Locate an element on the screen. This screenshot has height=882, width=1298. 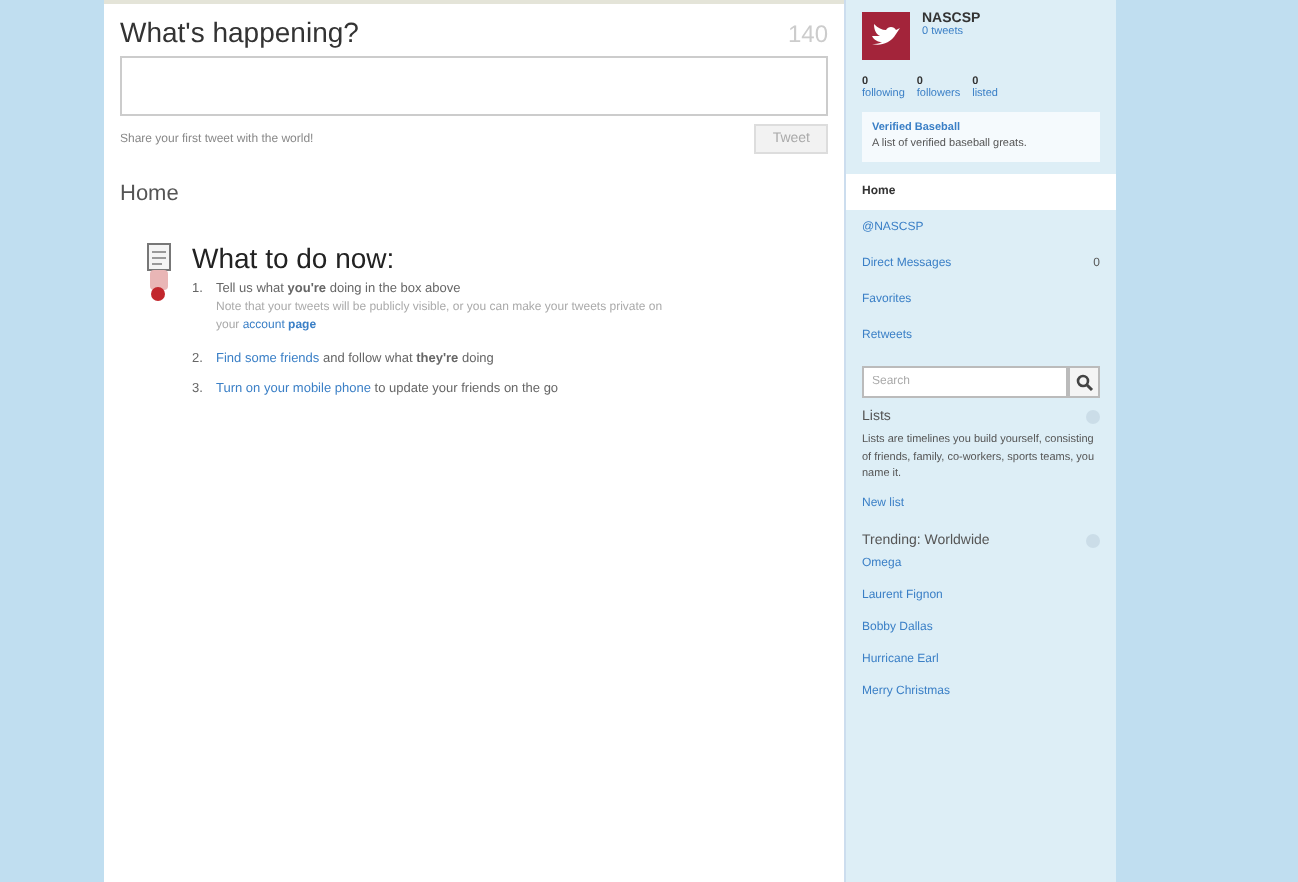
todo-heading: What to do now: is located at coordinates (294, 258).